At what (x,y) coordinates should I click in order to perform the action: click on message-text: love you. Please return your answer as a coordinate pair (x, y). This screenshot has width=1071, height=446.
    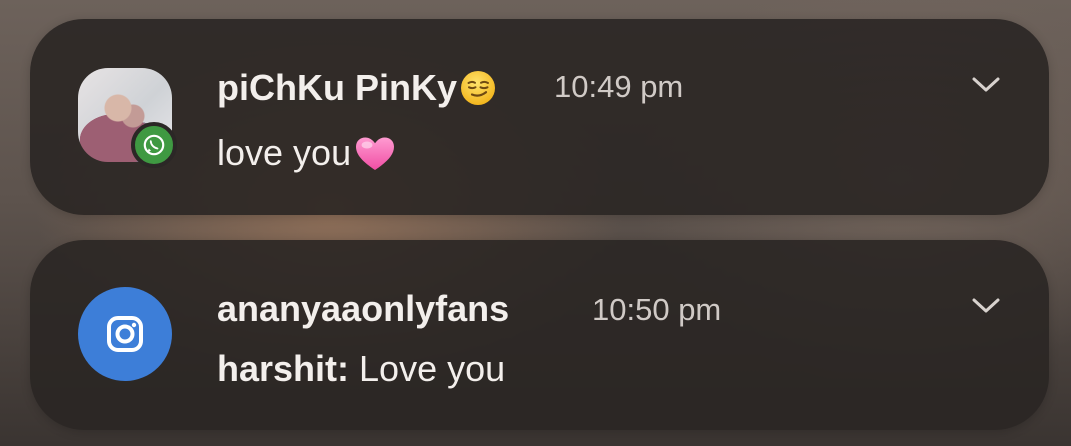
    Looking at the image, I should click on (284, 152).